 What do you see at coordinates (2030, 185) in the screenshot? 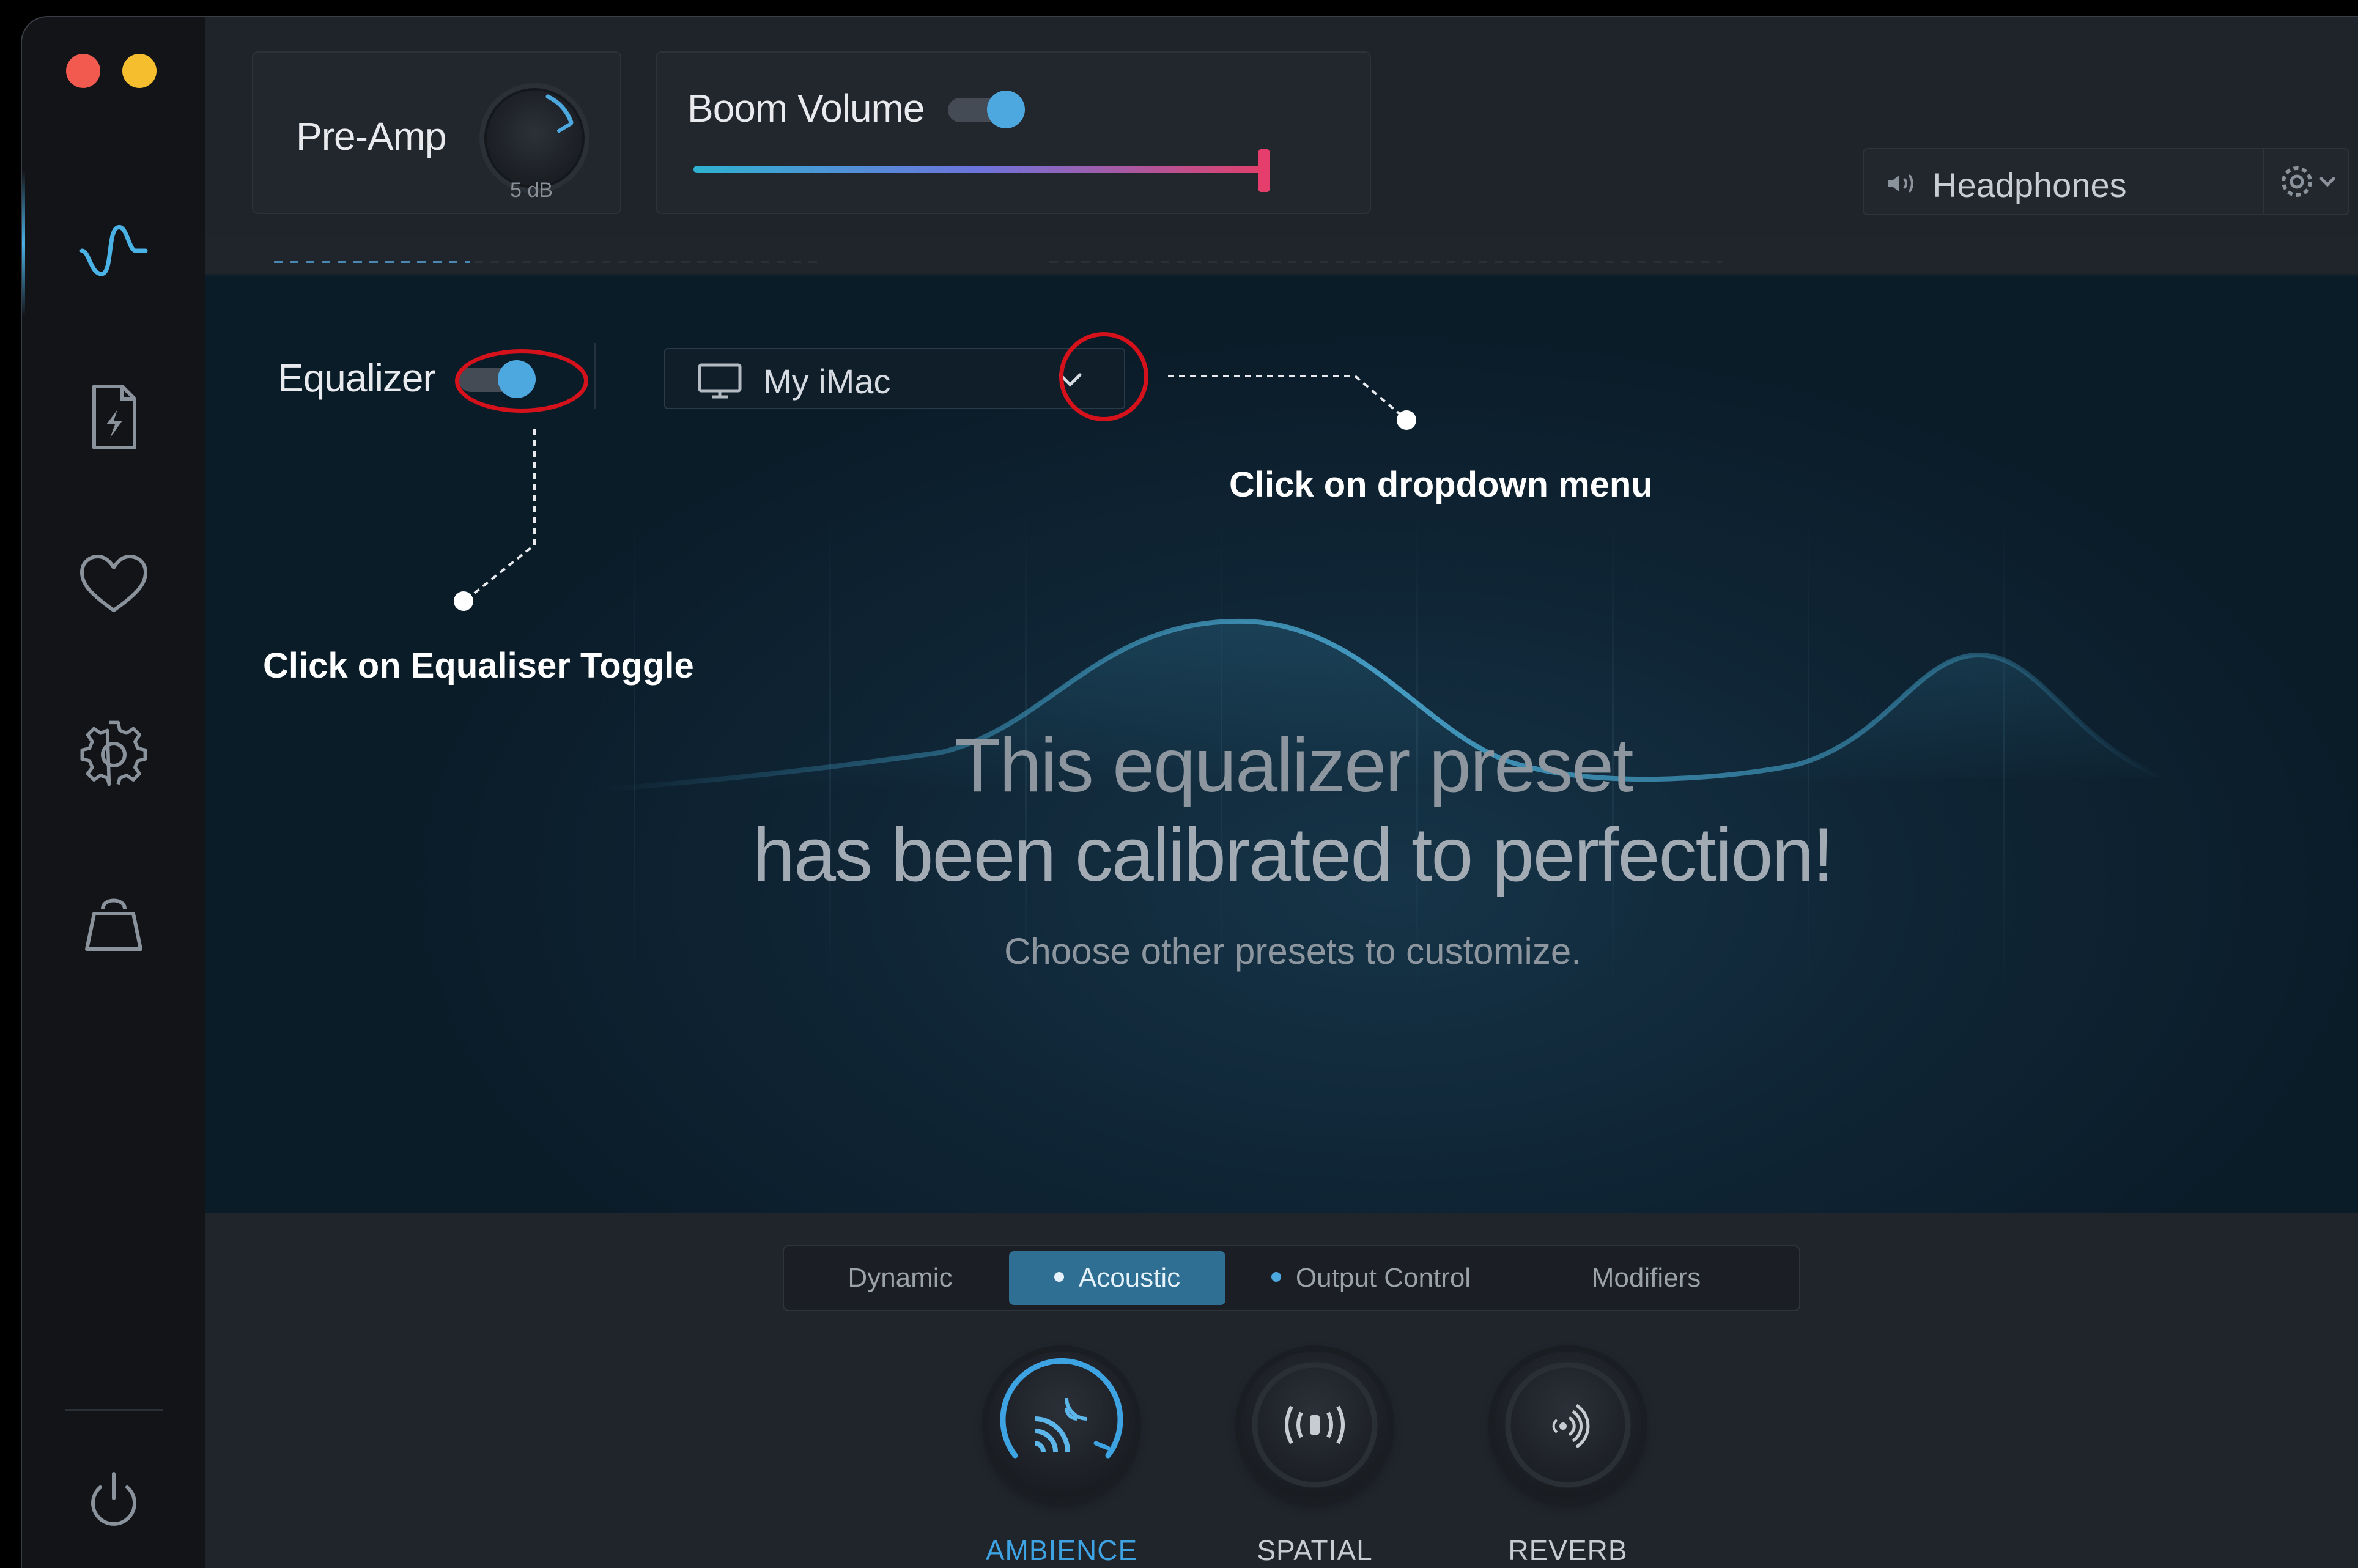
I see `output-device-label: Headphones` at bounding box center [2030, 185].